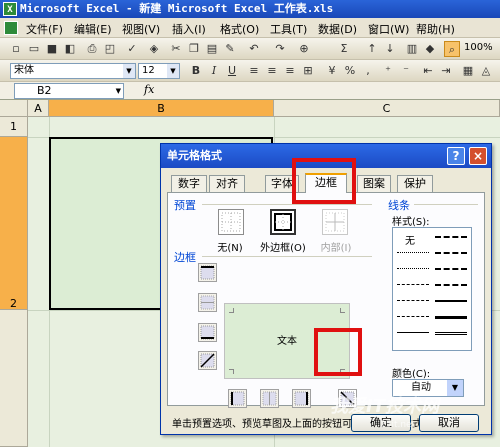 The image size is (500, 447). What do you see at coordinates (38, 108) in the screenshot?
I see `column-header-a: A` at bounding box center [38, 108].